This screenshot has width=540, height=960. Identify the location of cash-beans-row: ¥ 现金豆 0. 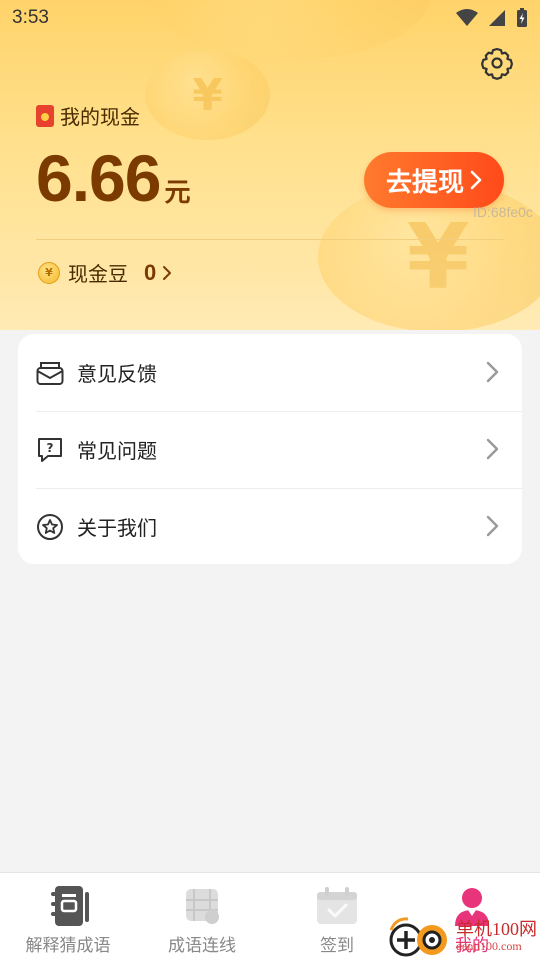
(105, 272).